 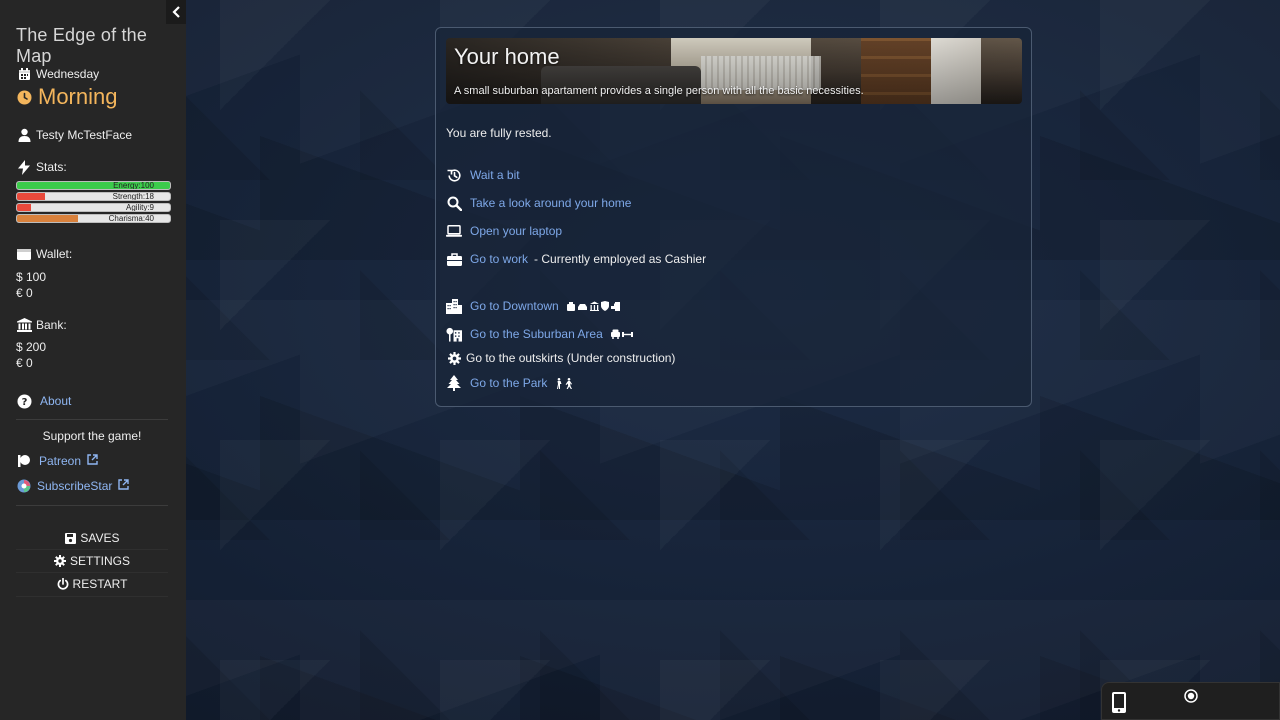 I want to click on stat-fill-charisma, so click(x=48, y=218).